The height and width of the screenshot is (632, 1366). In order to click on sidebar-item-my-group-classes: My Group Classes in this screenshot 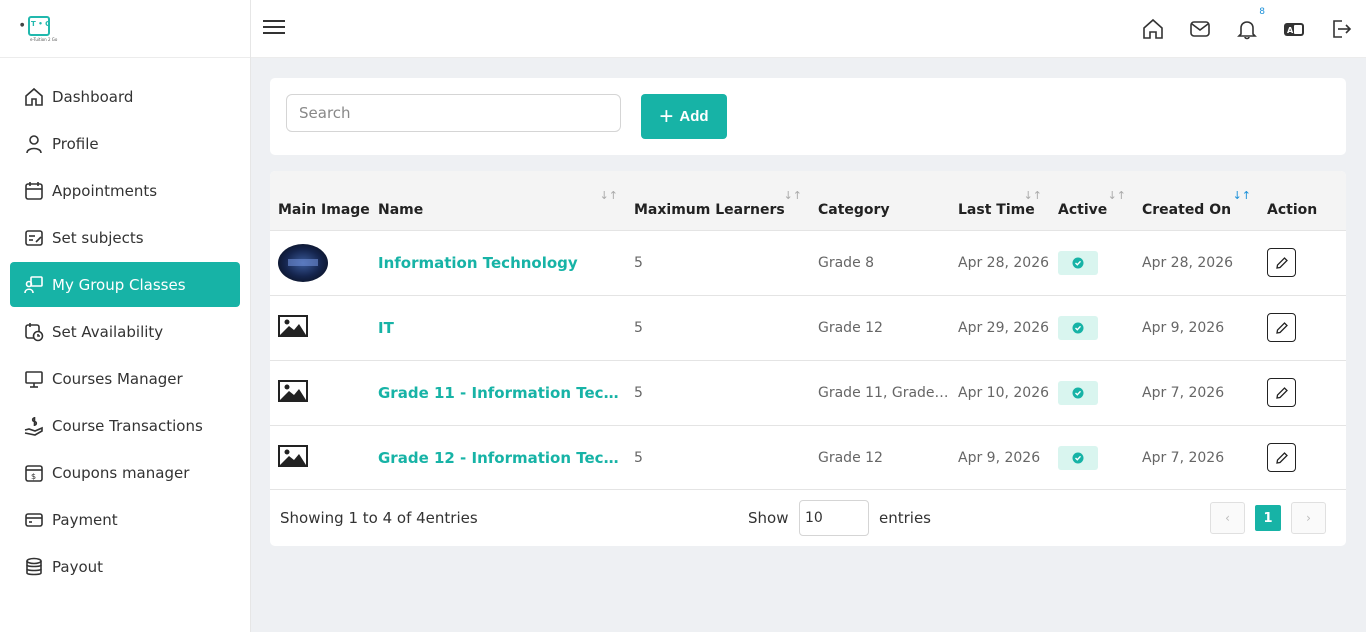, I will do `click(125, 284)`.